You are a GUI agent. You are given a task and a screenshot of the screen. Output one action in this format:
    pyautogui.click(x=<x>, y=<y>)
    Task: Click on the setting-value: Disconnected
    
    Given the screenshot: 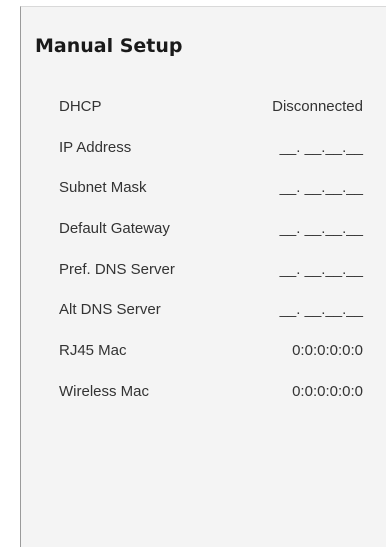 What is the action you would take?
    pyautogui.click(x=317, y=106)
    